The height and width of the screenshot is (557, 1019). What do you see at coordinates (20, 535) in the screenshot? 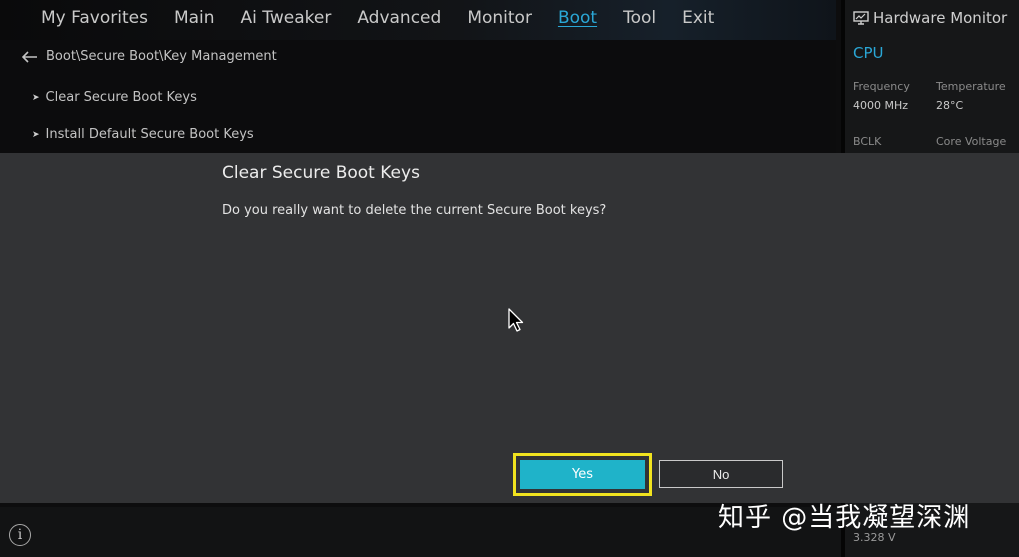
I see `info-icon: i` at bounding box center [20, 535].